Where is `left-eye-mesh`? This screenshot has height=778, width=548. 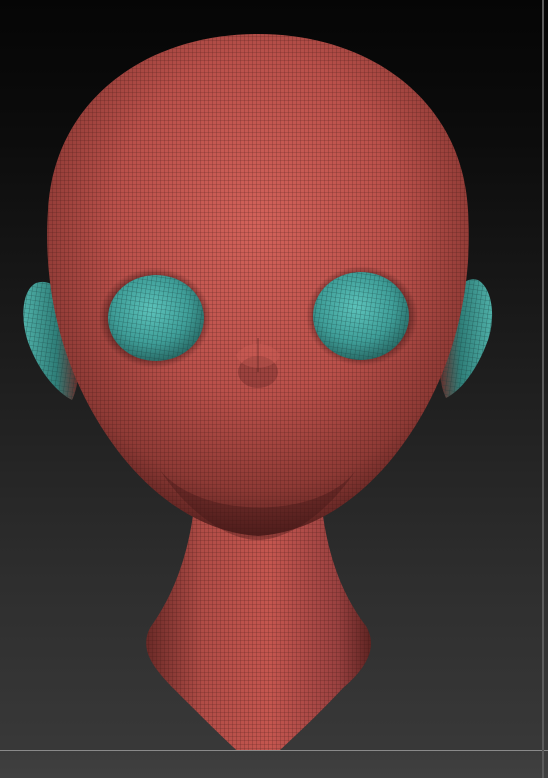 left-eye-mesh is located at coordinates (156, 318).